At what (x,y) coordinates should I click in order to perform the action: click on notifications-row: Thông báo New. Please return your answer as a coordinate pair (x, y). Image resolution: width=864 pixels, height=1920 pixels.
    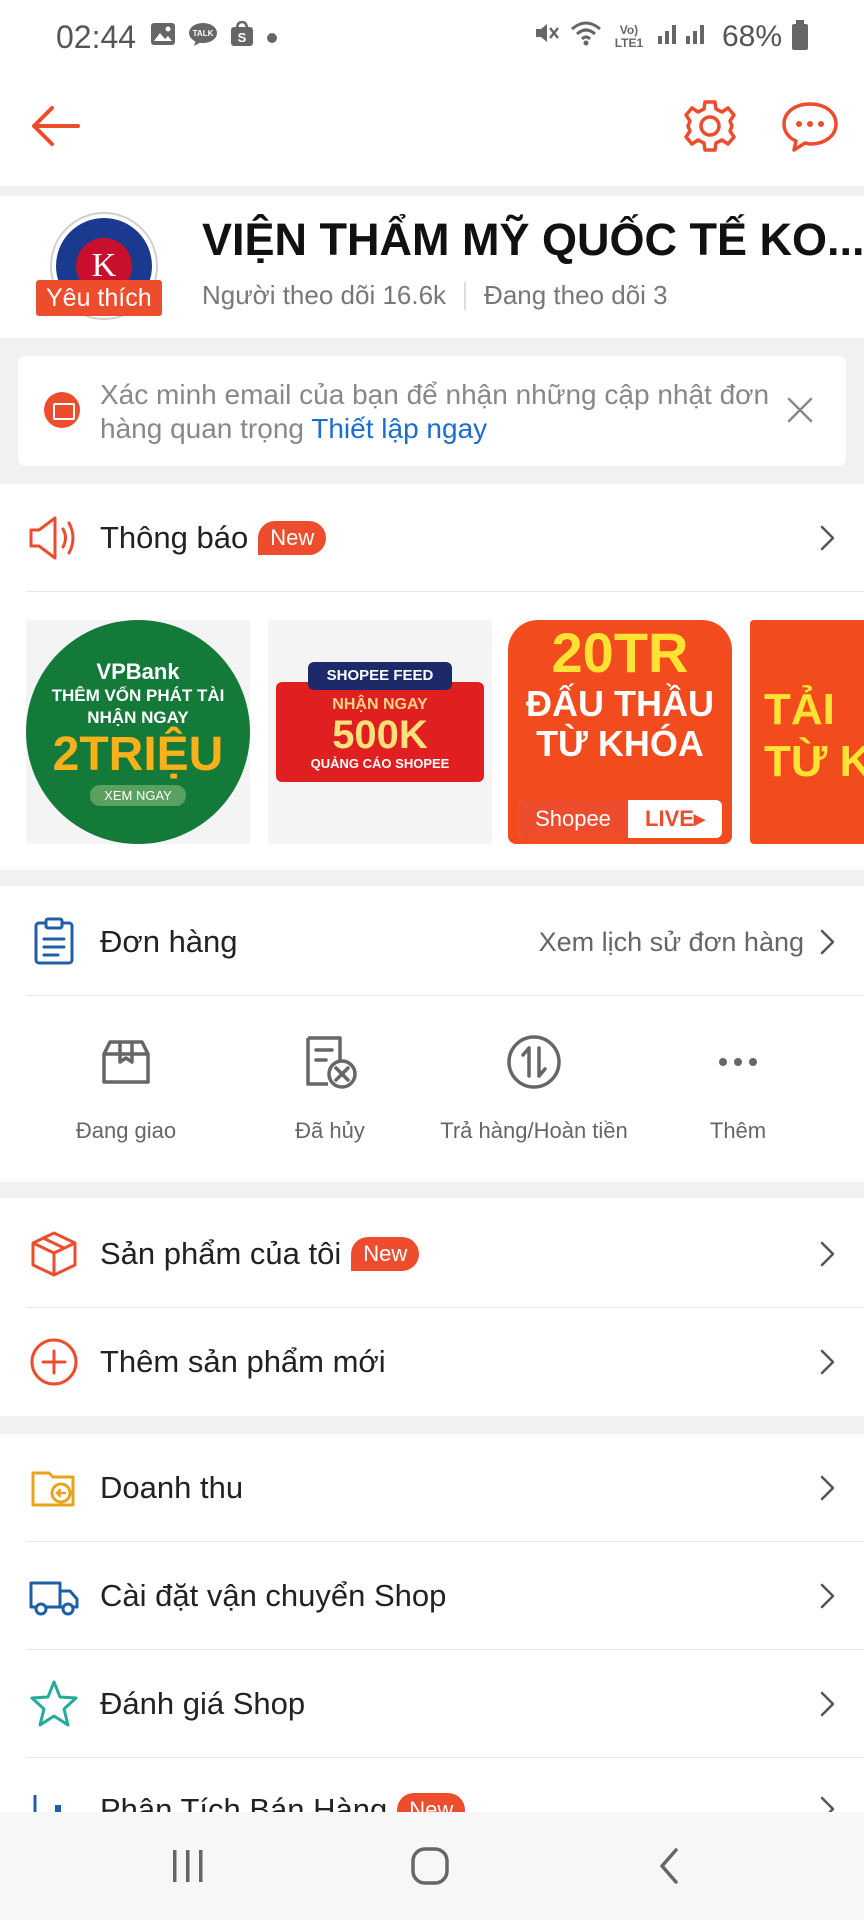
    Looking at the image, I should click on (432, 538).